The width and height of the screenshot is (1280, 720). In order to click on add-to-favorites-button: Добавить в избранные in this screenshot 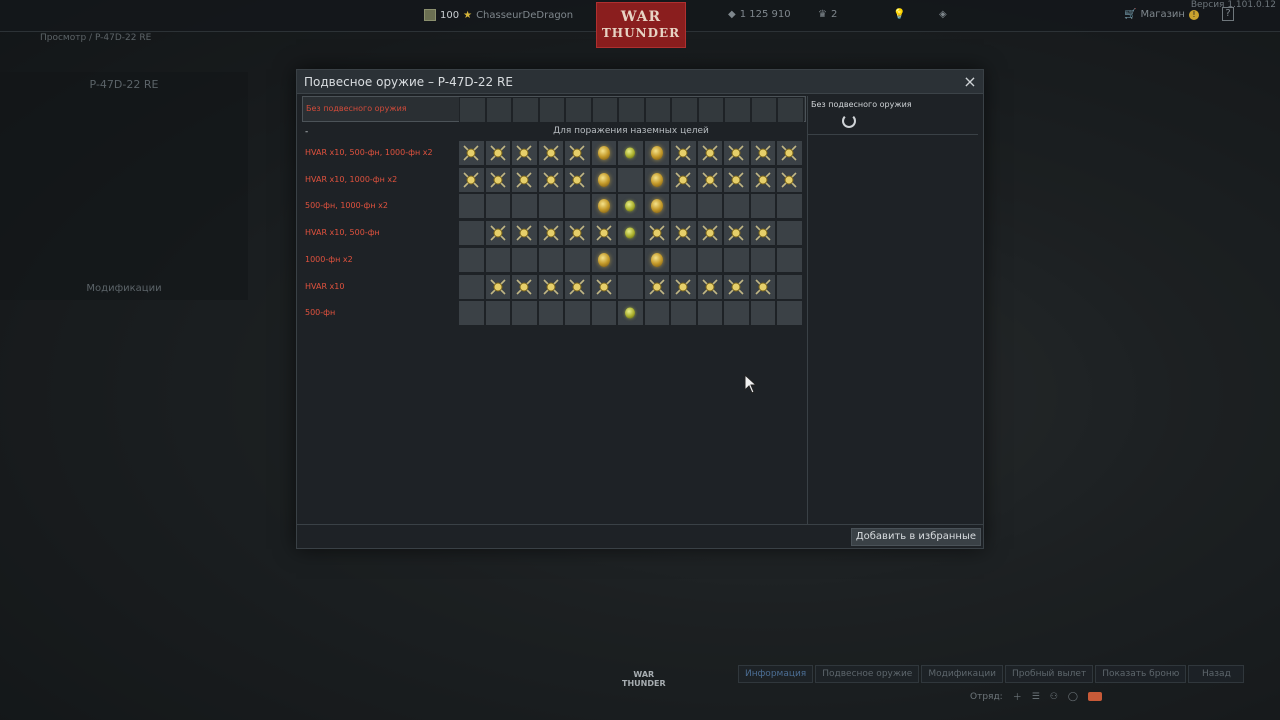, I will do `click(915, 537)`.